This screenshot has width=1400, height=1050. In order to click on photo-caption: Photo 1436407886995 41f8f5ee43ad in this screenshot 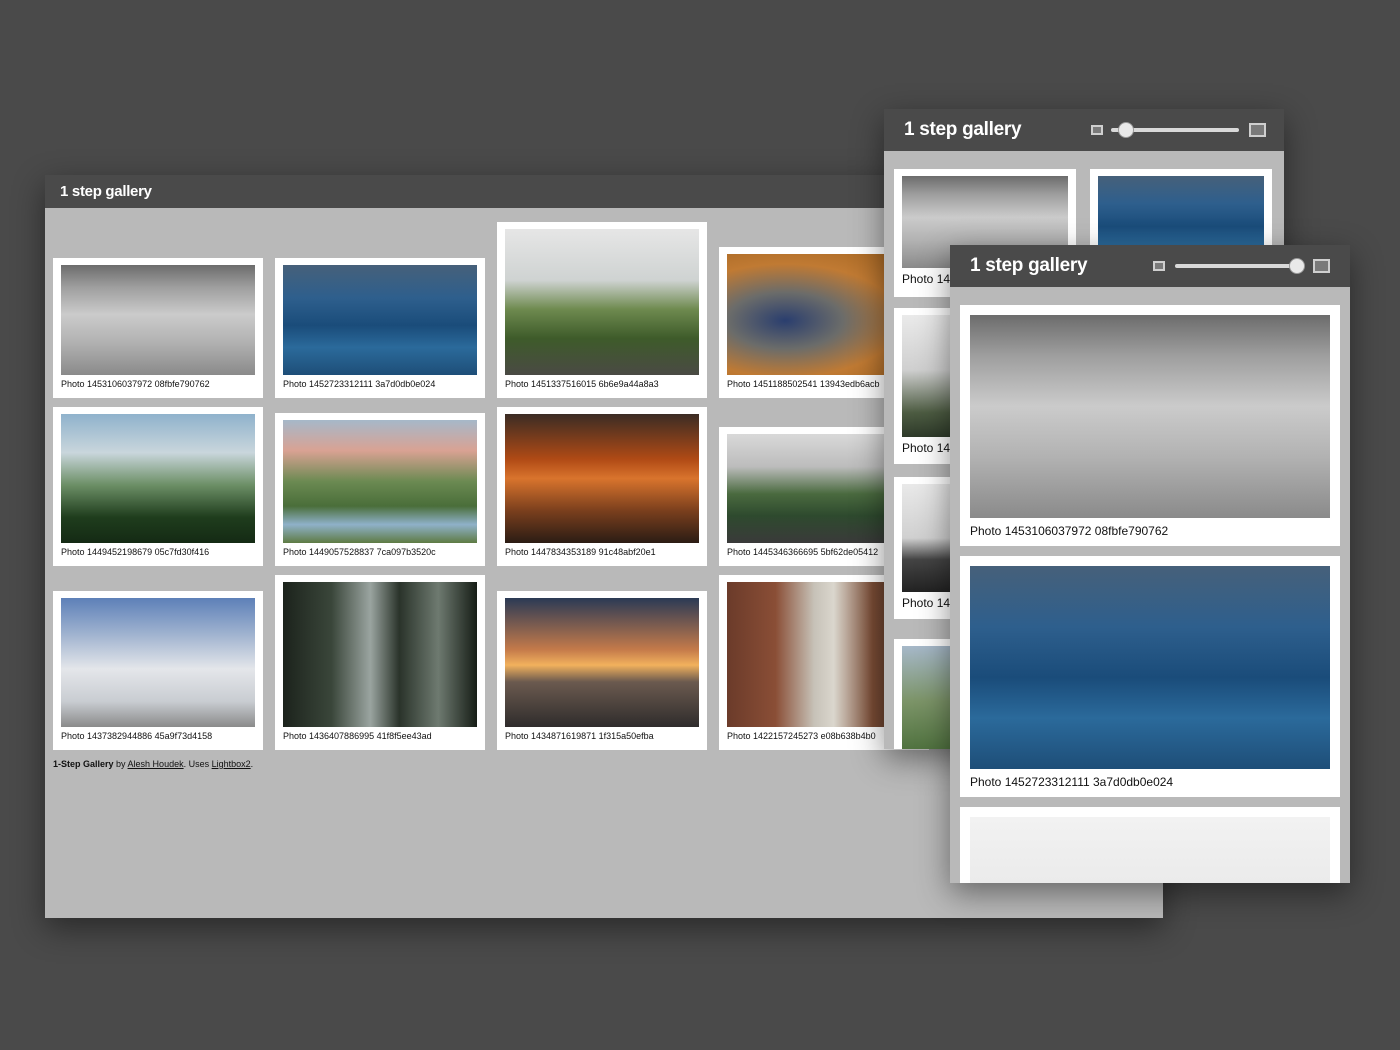, I will do `click(357, 736)`.